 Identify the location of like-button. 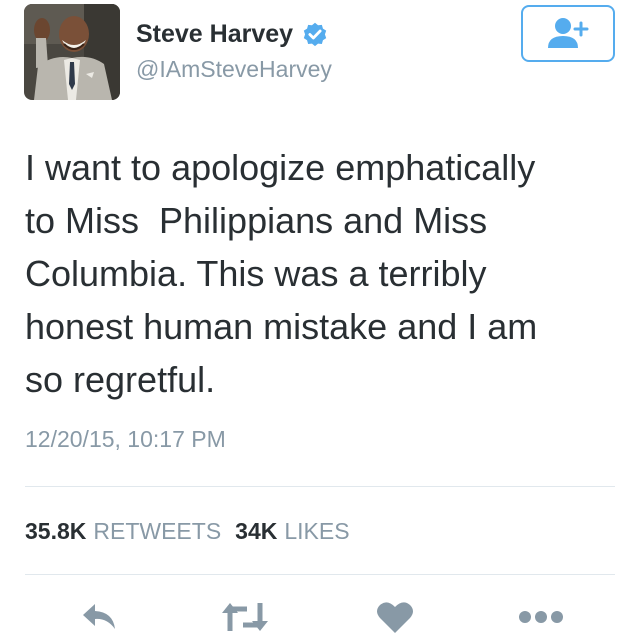
(395, 617).